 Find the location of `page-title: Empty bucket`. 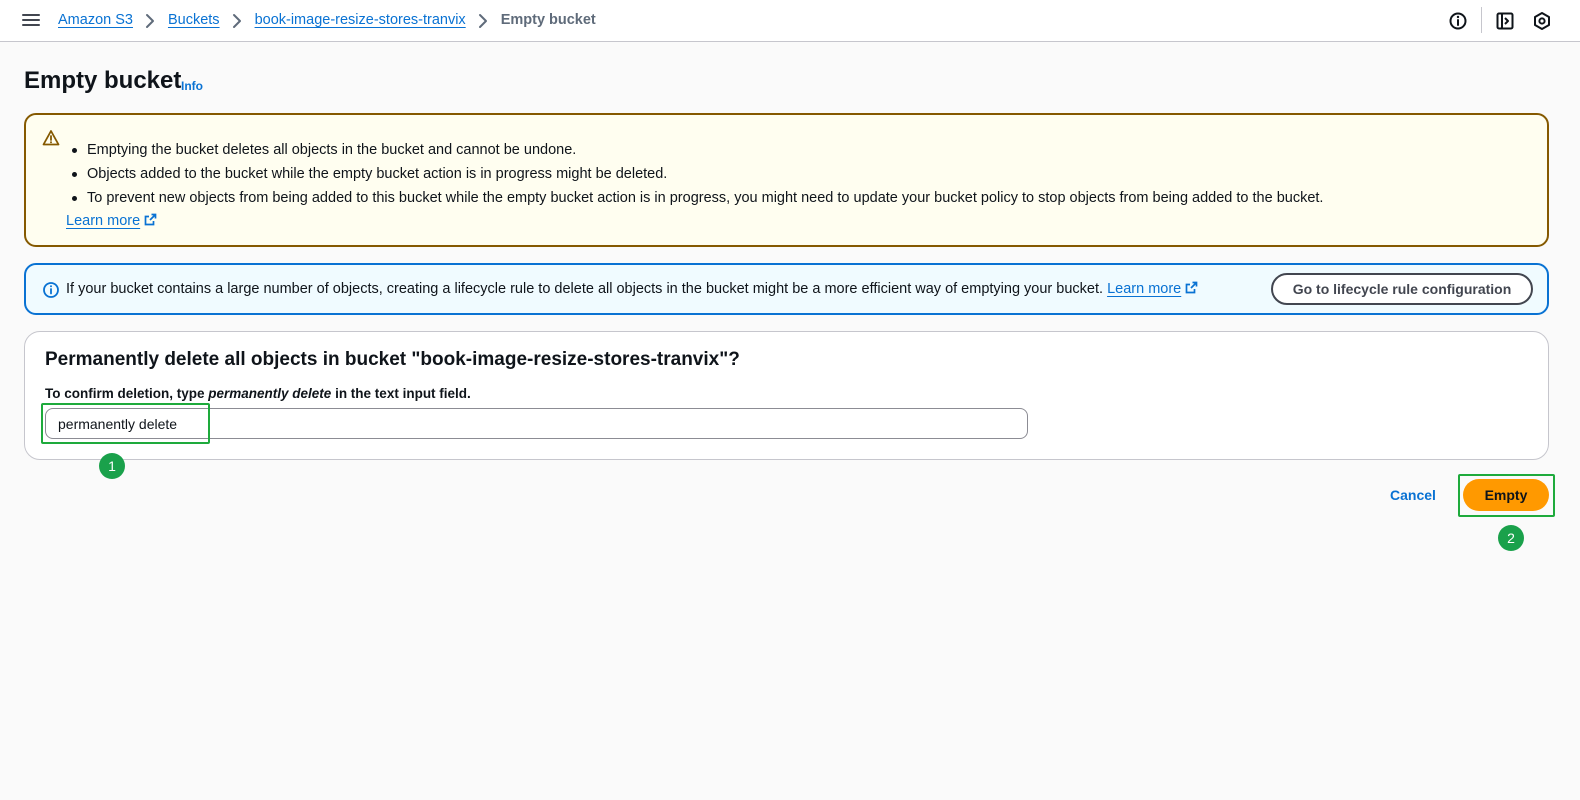

page-title: Empty bucket is located at coordinates (103, 80).